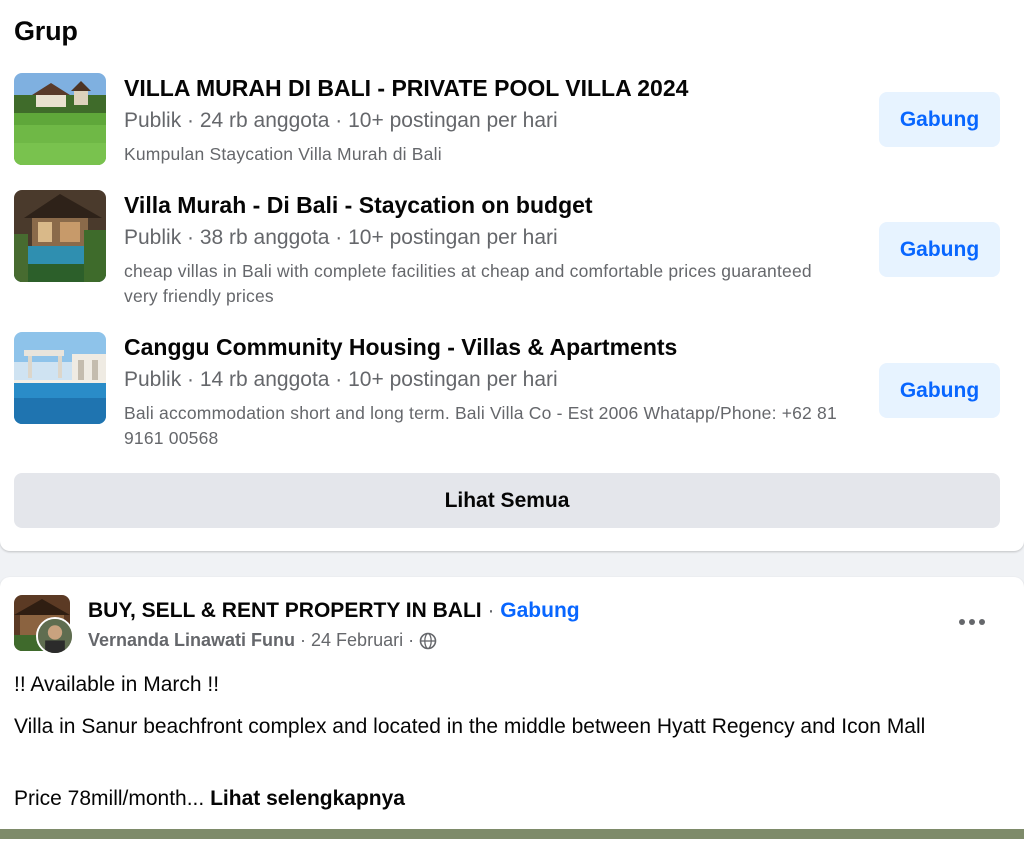  I want to click on post-date: 24 Februari, so click(357, 640).